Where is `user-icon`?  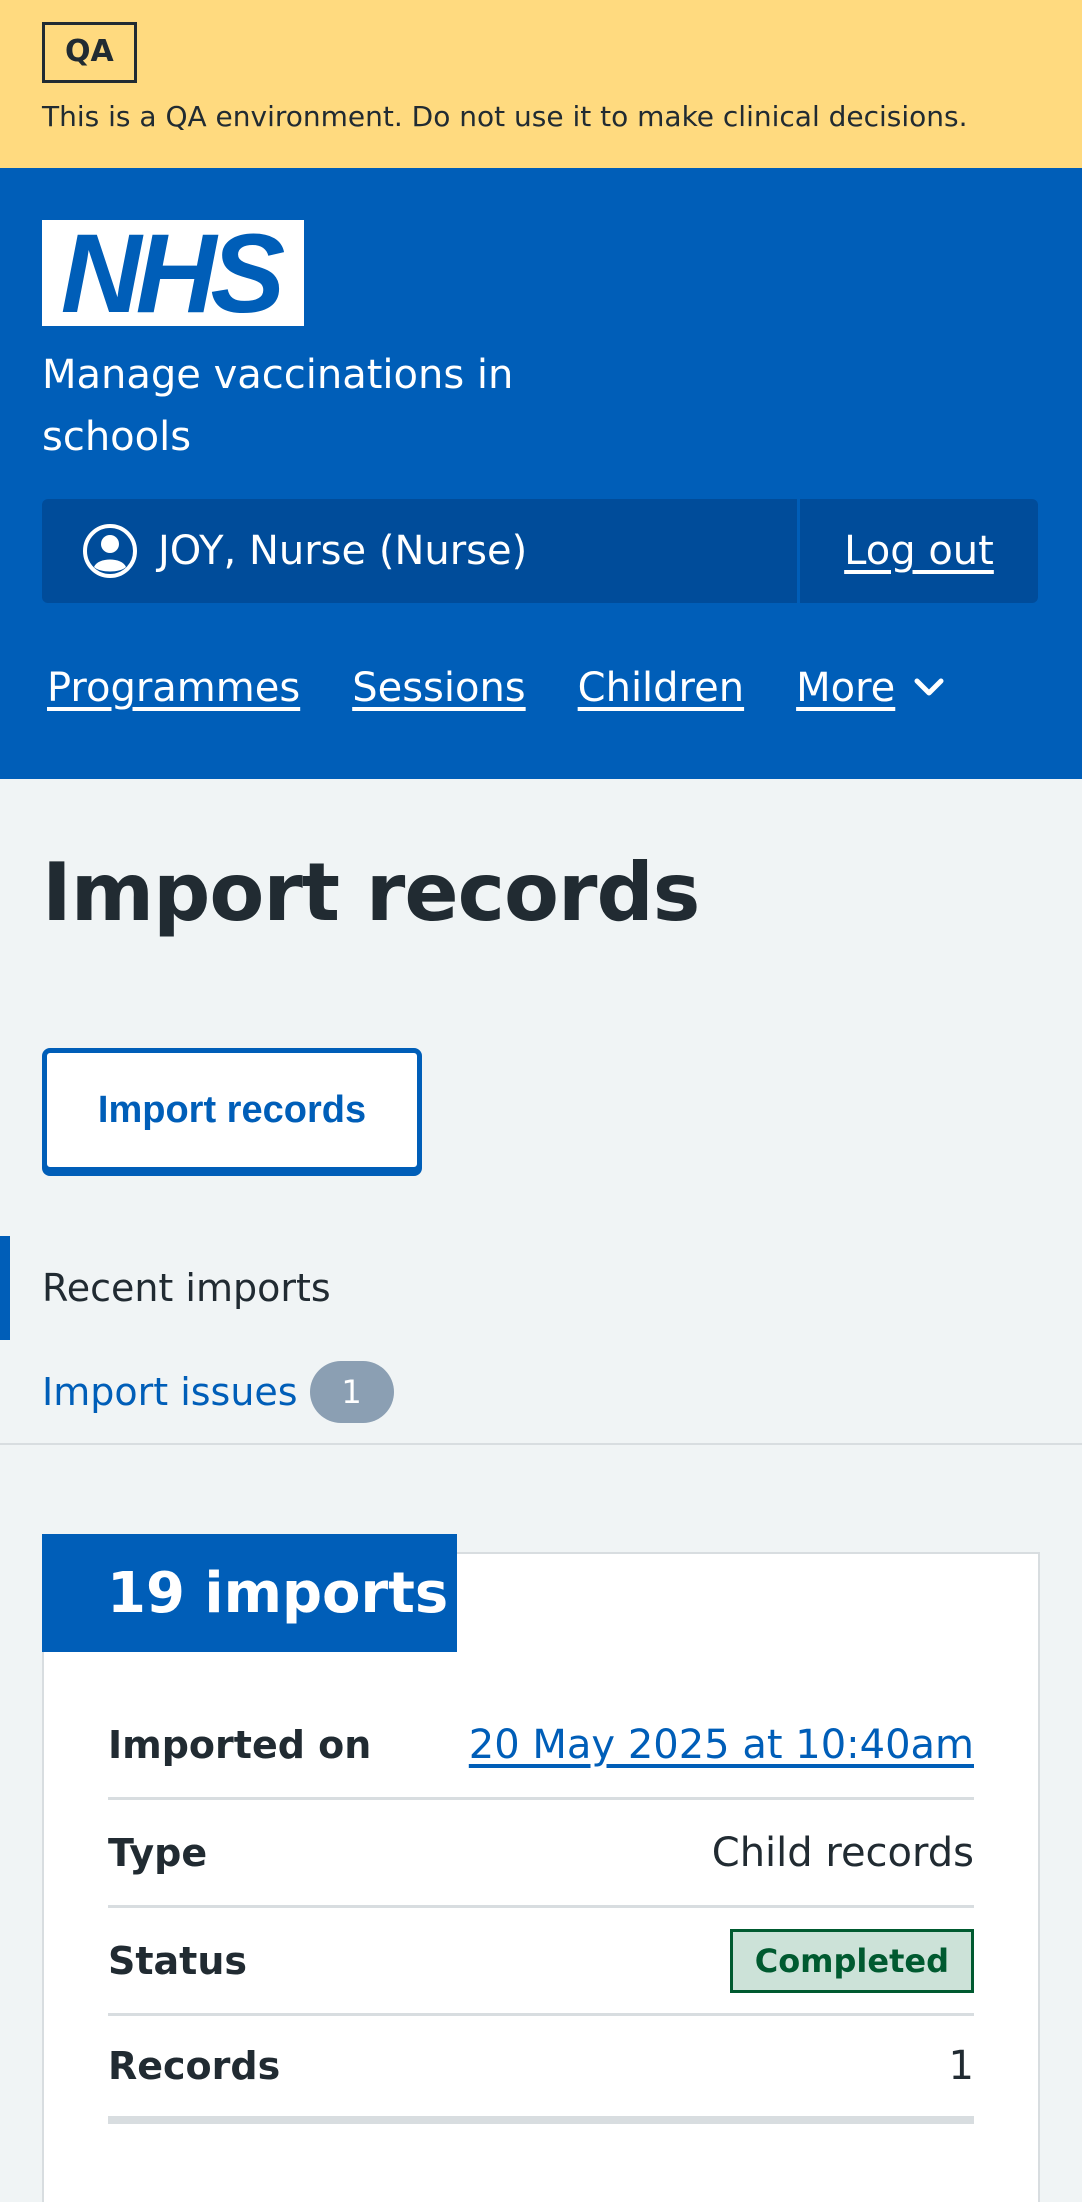 user-icon is located at coordinates (110, 551).